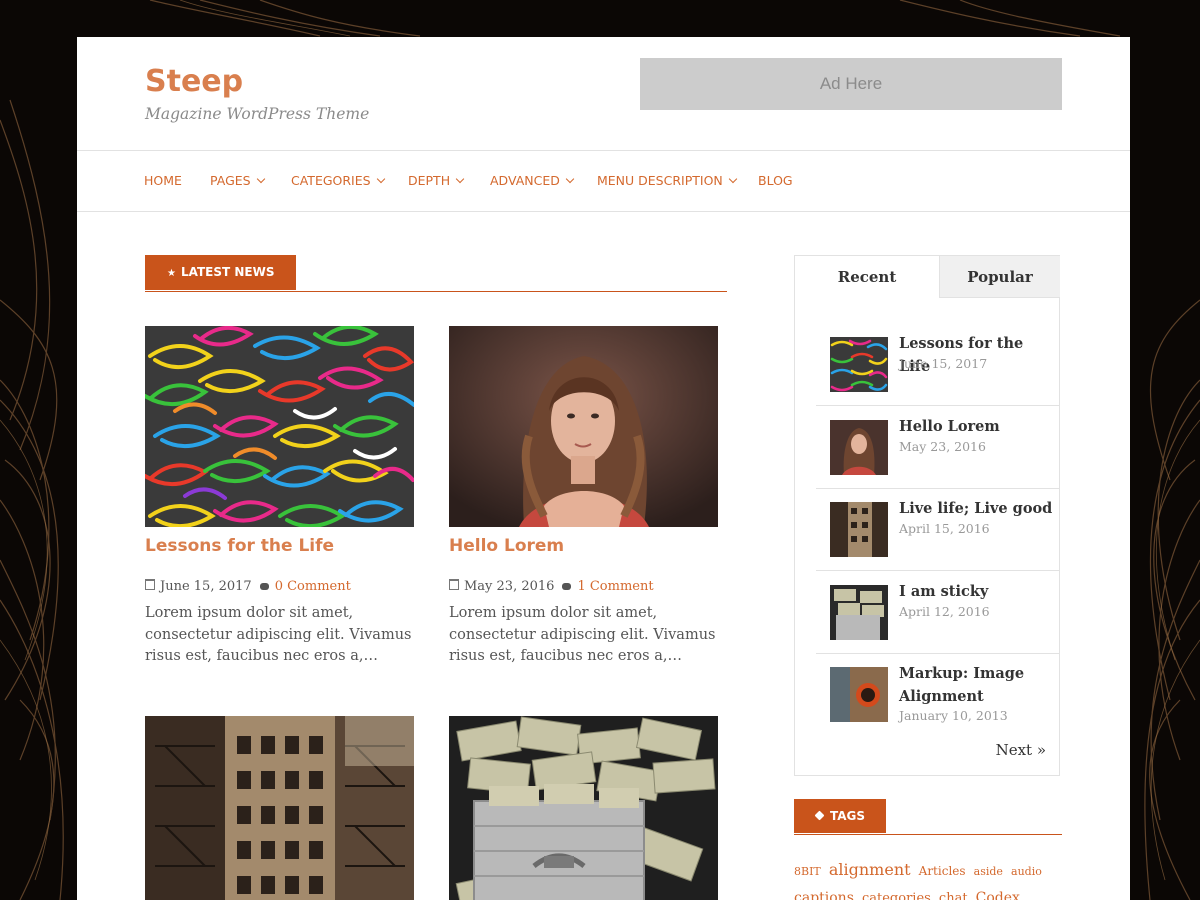  I want to click on post-title: Lessons for the Life, so click(239, 546).